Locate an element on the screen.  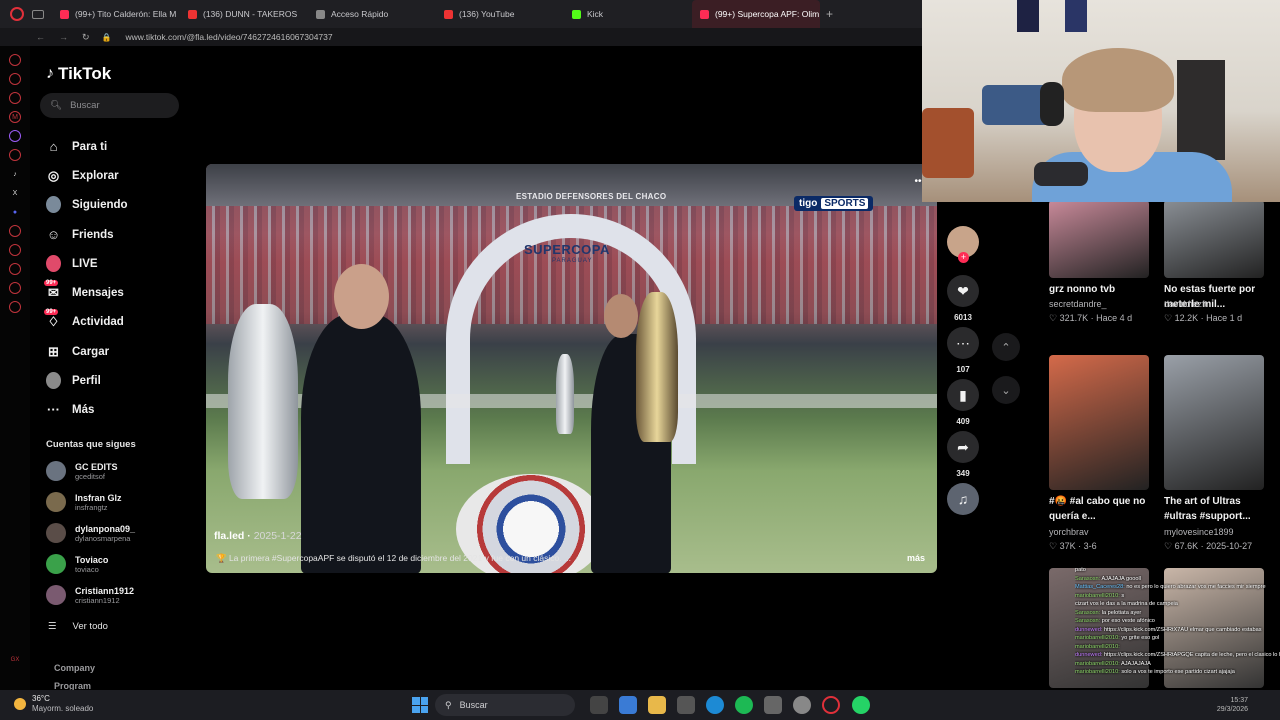
opera-logo-icon is located at coordinates (17, 14).